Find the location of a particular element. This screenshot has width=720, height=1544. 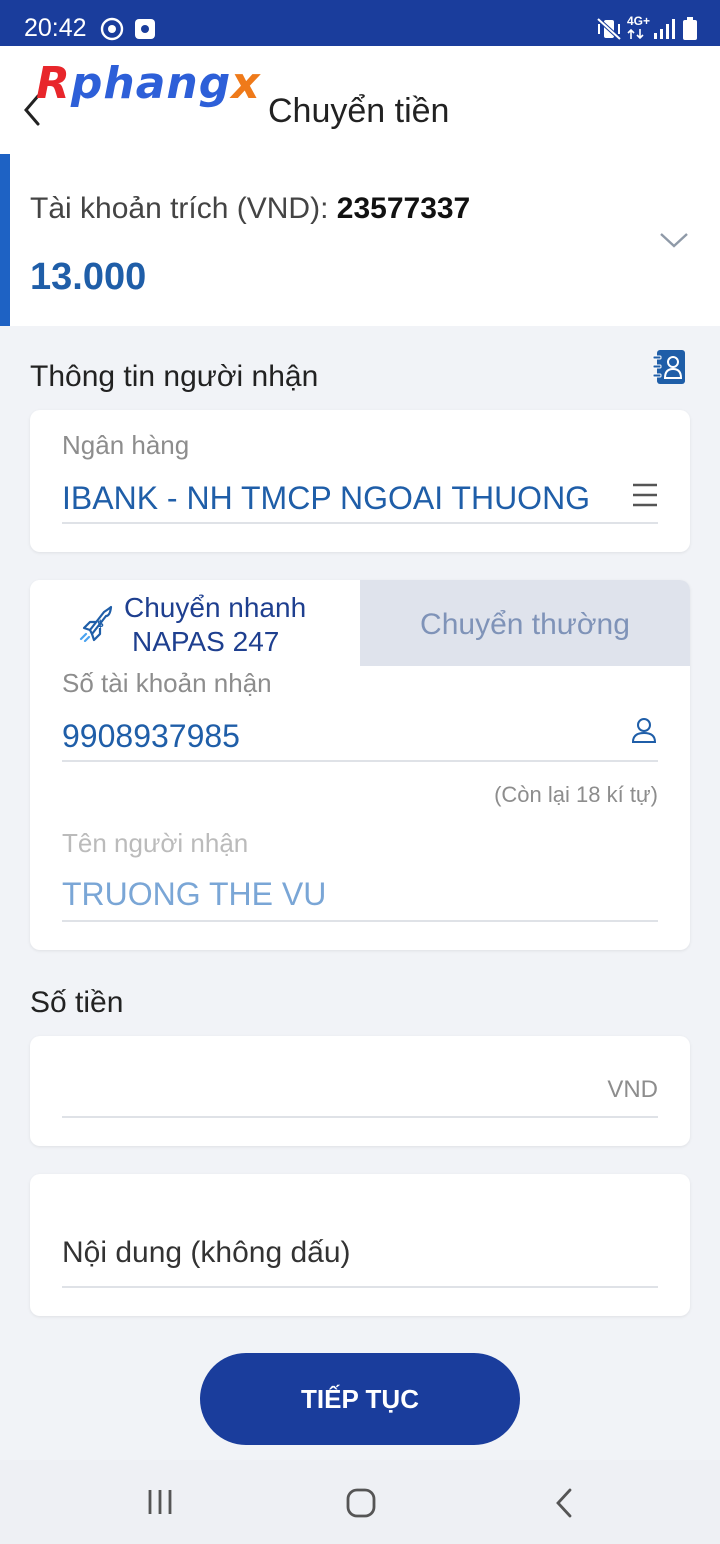

recent-apps-icon is located at coordinates (160, 1502).